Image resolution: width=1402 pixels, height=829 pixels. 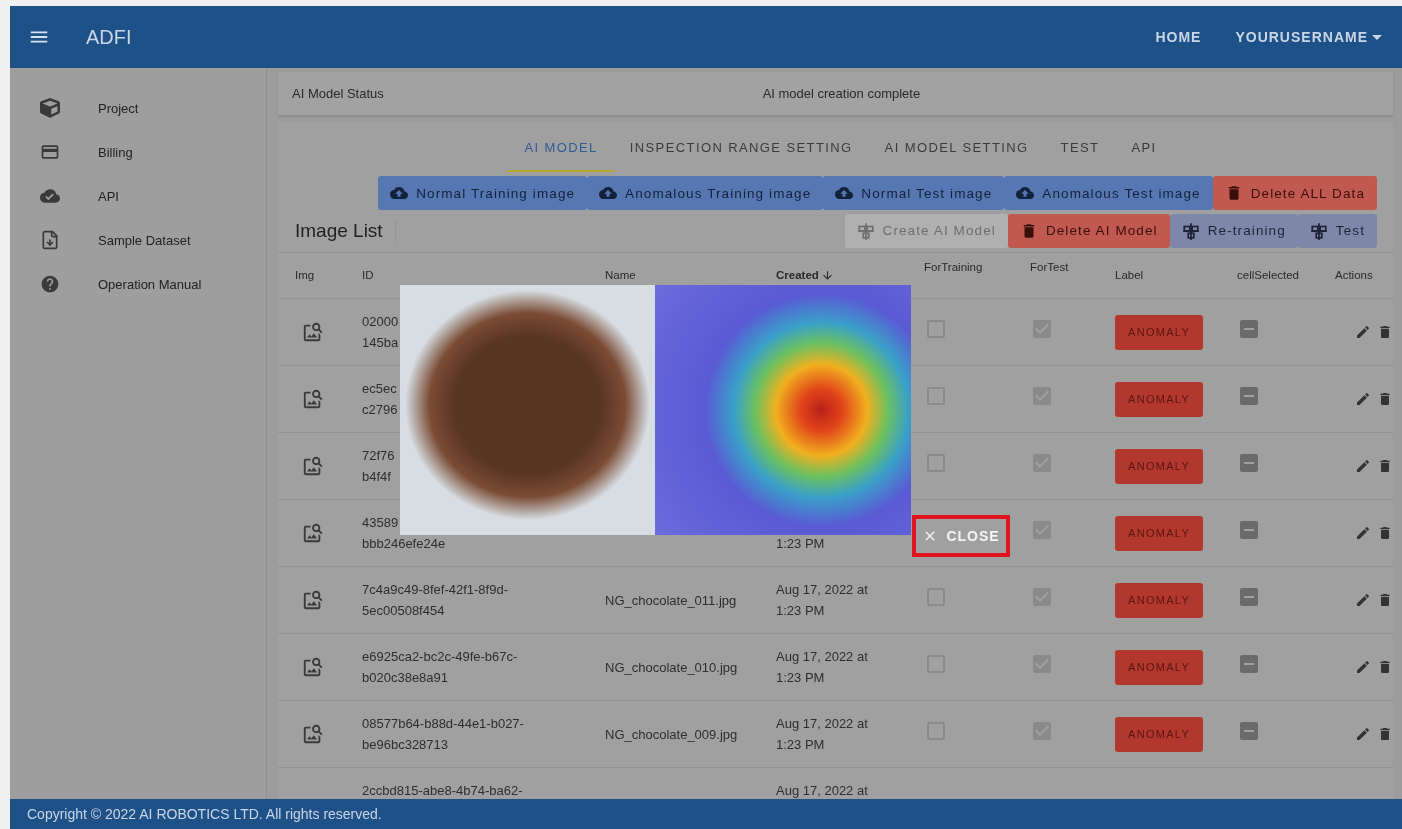 What do you see at coordinates (1178, 37) in the screenshot?
I see `home-link: HOME` at bounding box center [1178, 37].